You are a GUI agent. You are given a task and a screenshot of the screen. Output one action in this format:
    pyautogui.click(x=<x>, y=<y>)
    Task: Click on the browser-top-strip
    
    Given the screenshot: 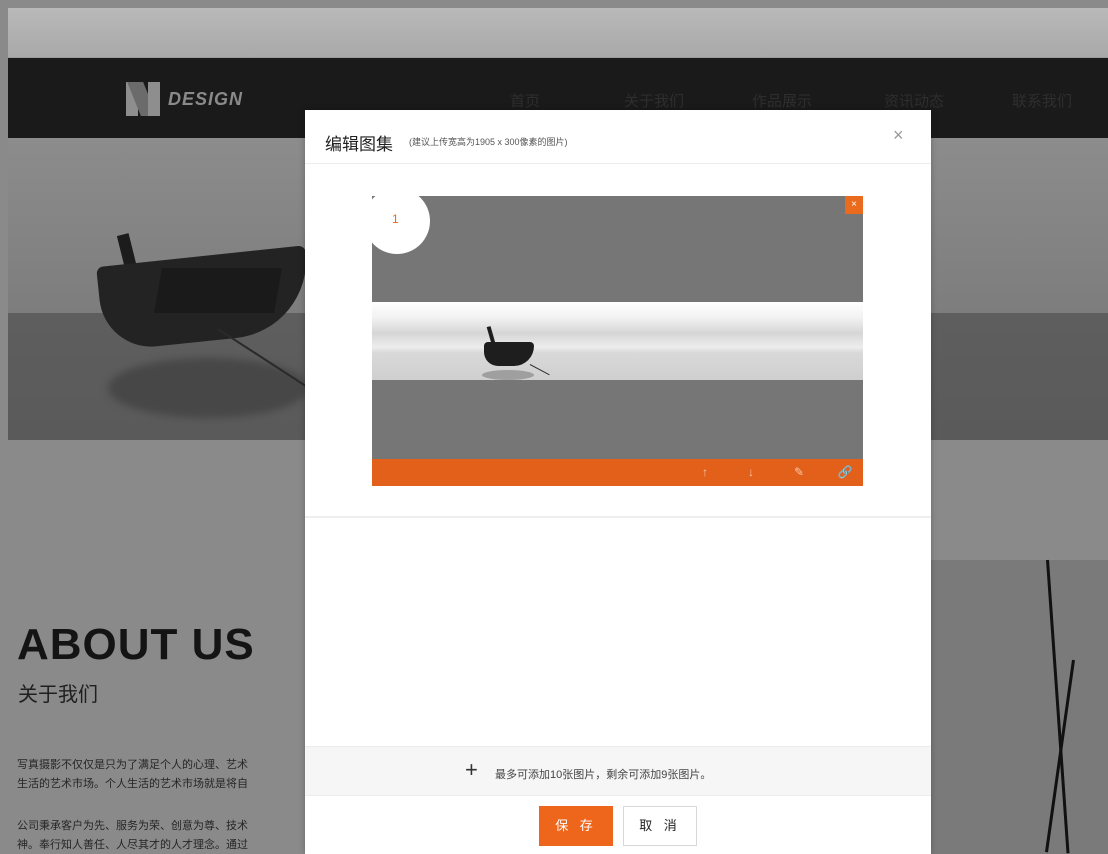 What is the action you would take?
    pyautogui.click(x=558, y=33)
    